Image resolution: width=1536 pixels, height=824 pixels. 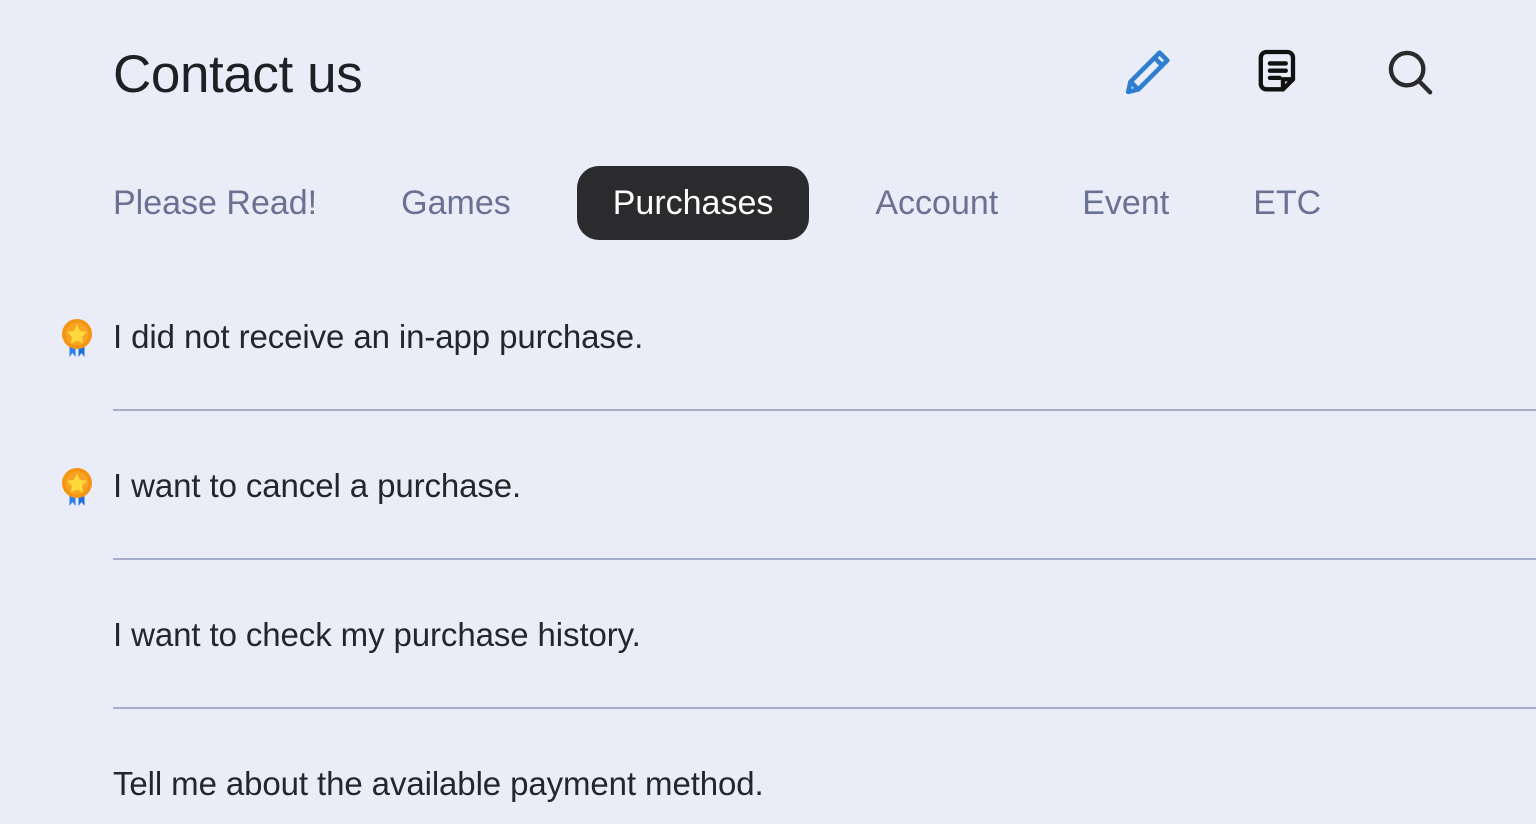 I want to click on tab-games: Games, so click(x=456, y=203).